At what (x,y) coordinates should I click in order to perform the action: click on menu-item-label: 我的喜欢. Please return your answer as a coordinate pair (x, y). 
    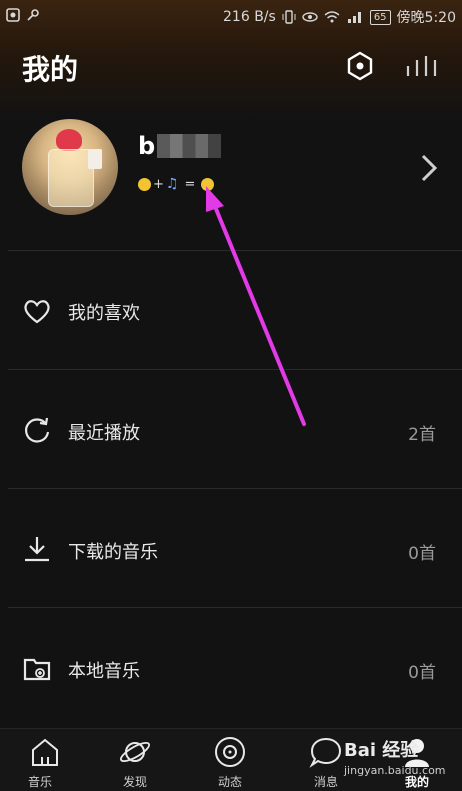
    Looking at the image, I should click on (104, 313).